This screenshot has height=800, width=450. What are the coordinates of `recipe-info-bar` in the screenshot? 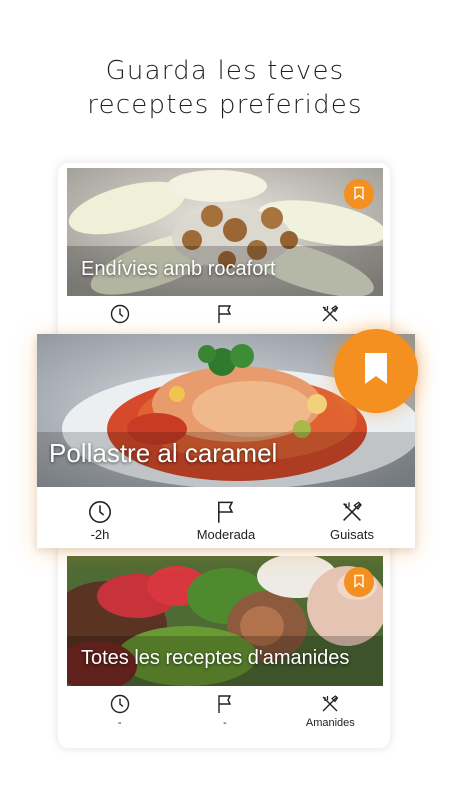 It's located at (225, 313).